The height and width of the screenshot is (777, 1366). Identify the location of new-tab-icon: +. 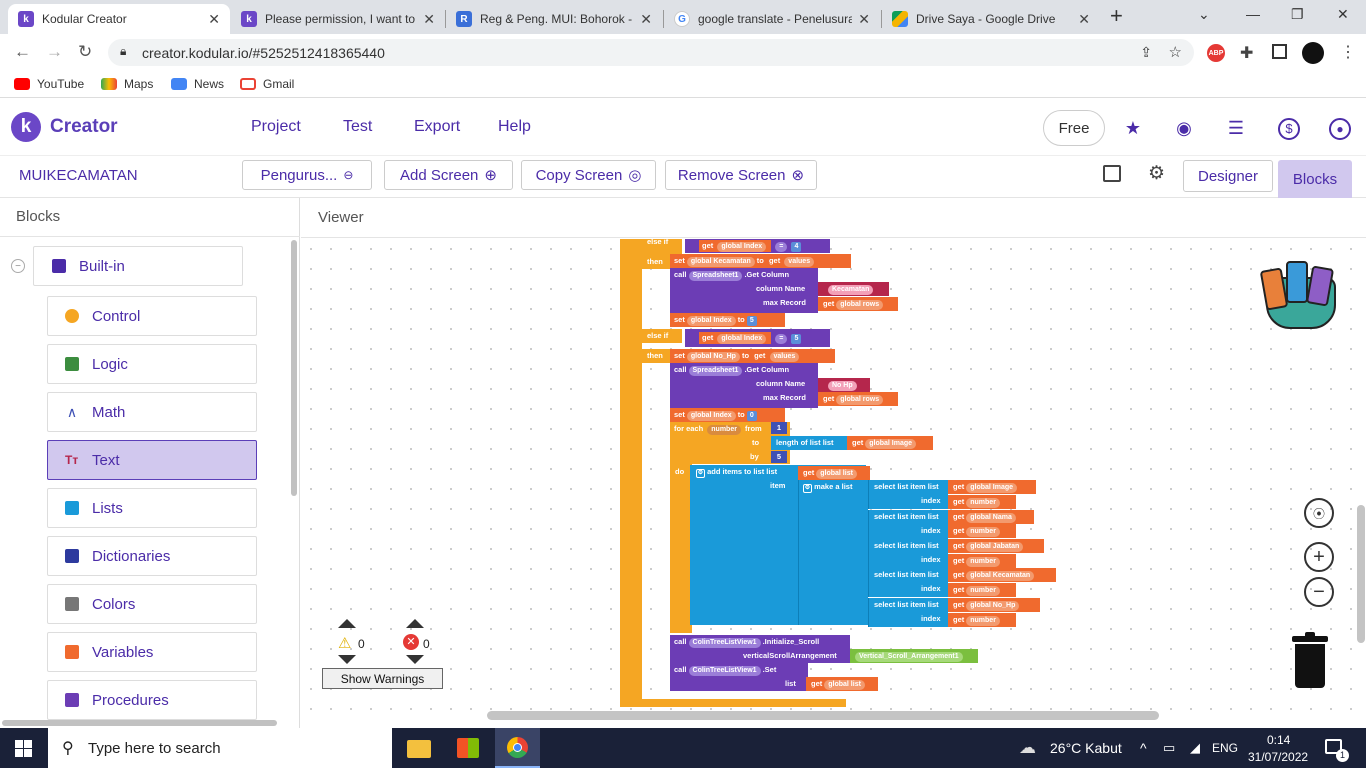
(1116, 16).